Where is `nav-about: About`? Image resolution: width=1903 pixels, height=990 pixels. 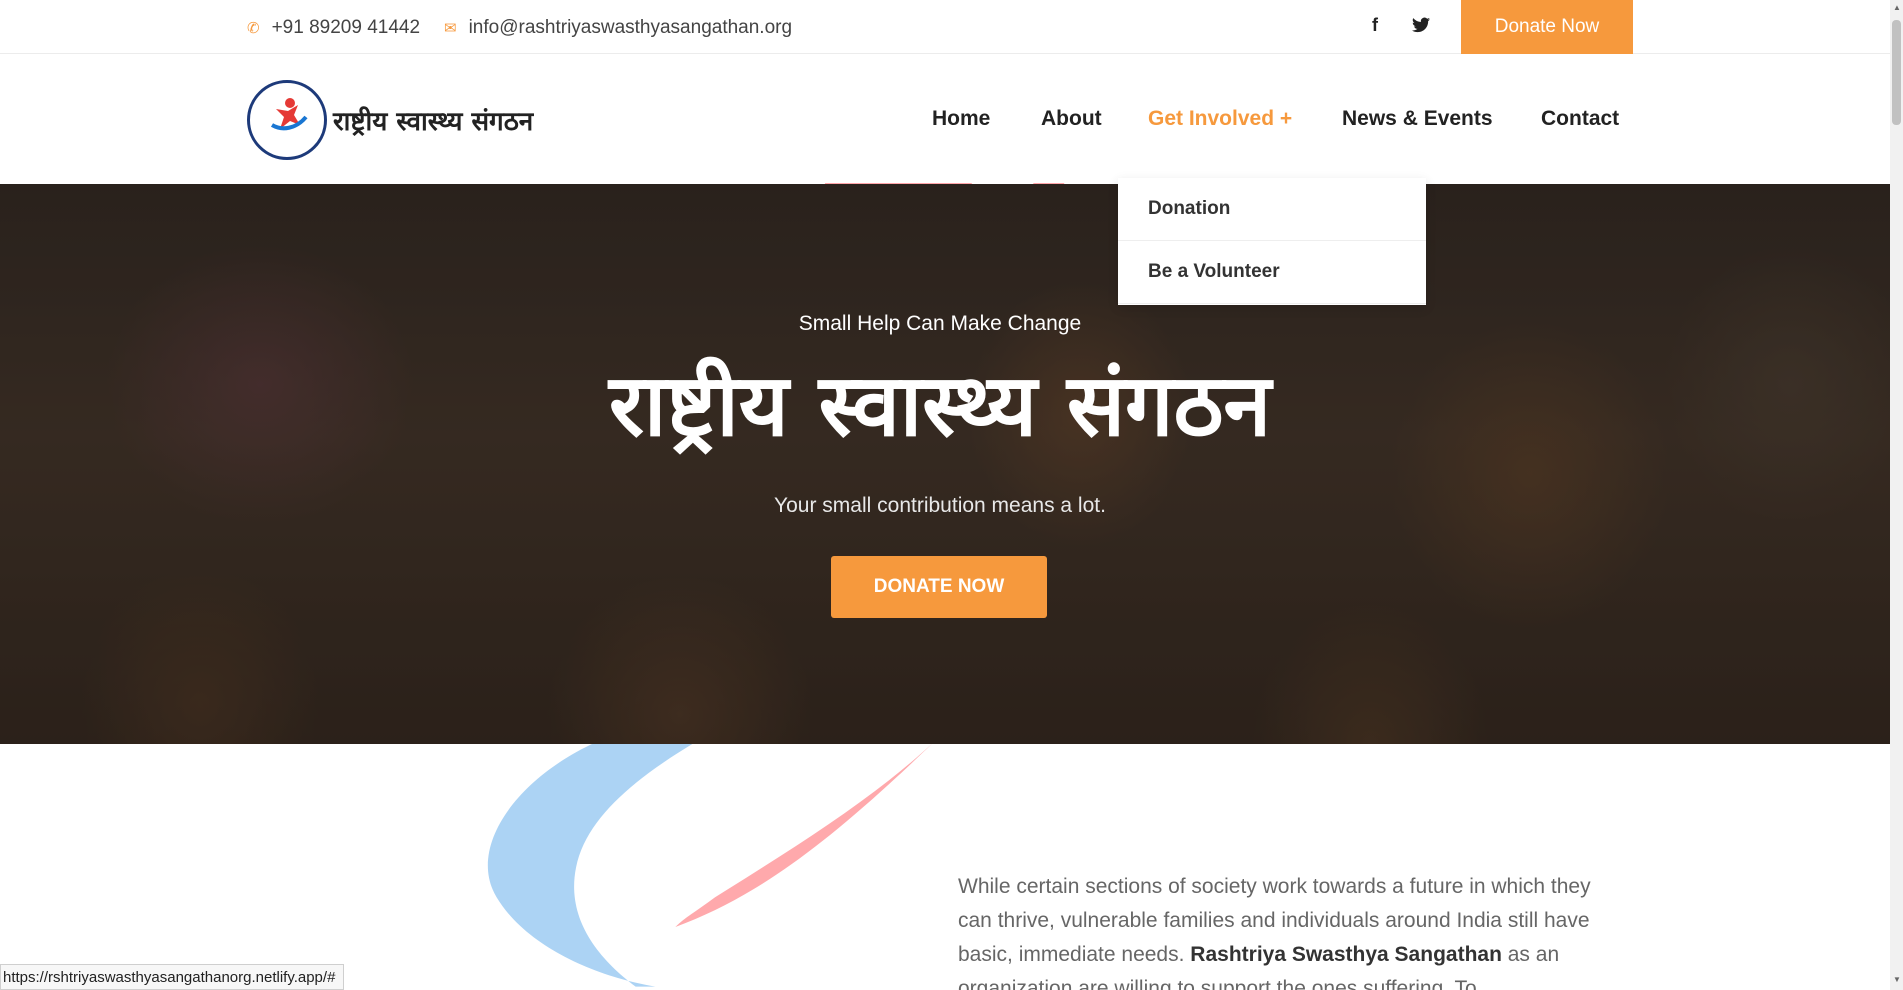
nav-about: About is located at coordinates (1071, 119).